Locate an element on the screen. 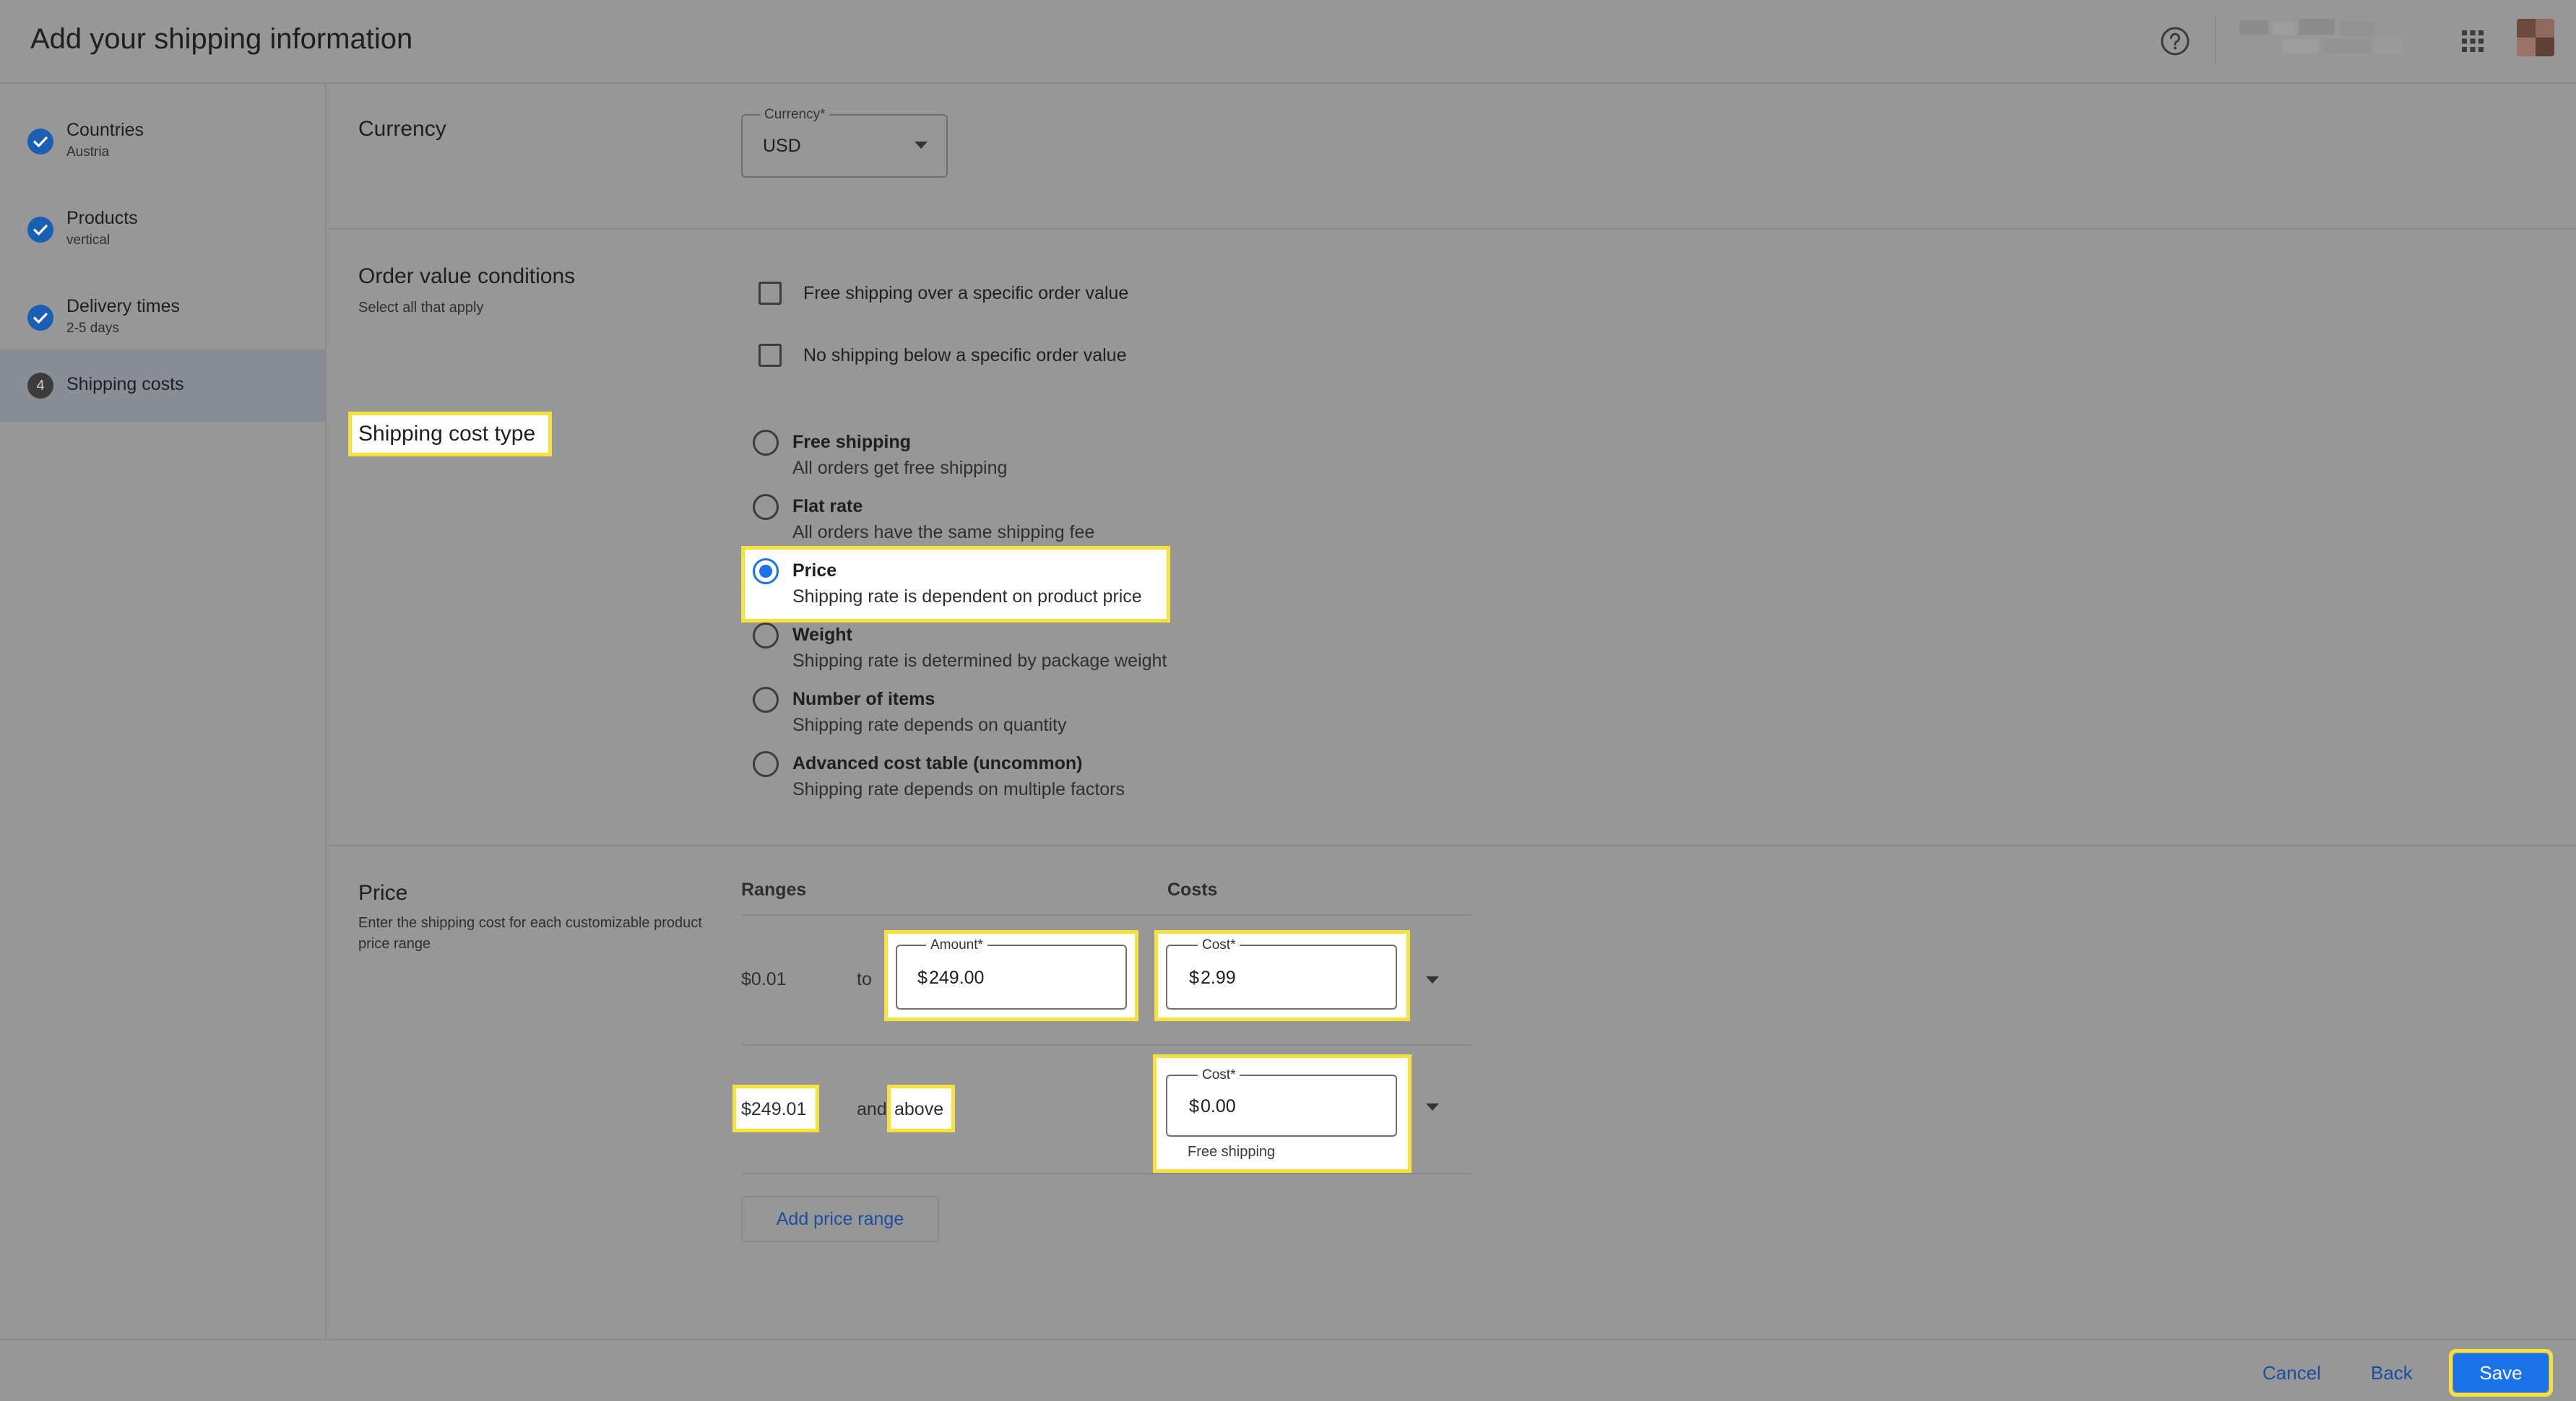 Image resolution: width=2576 pixels, height=1401 pixels. radio-title: Price is located at coordinates (815, 570).